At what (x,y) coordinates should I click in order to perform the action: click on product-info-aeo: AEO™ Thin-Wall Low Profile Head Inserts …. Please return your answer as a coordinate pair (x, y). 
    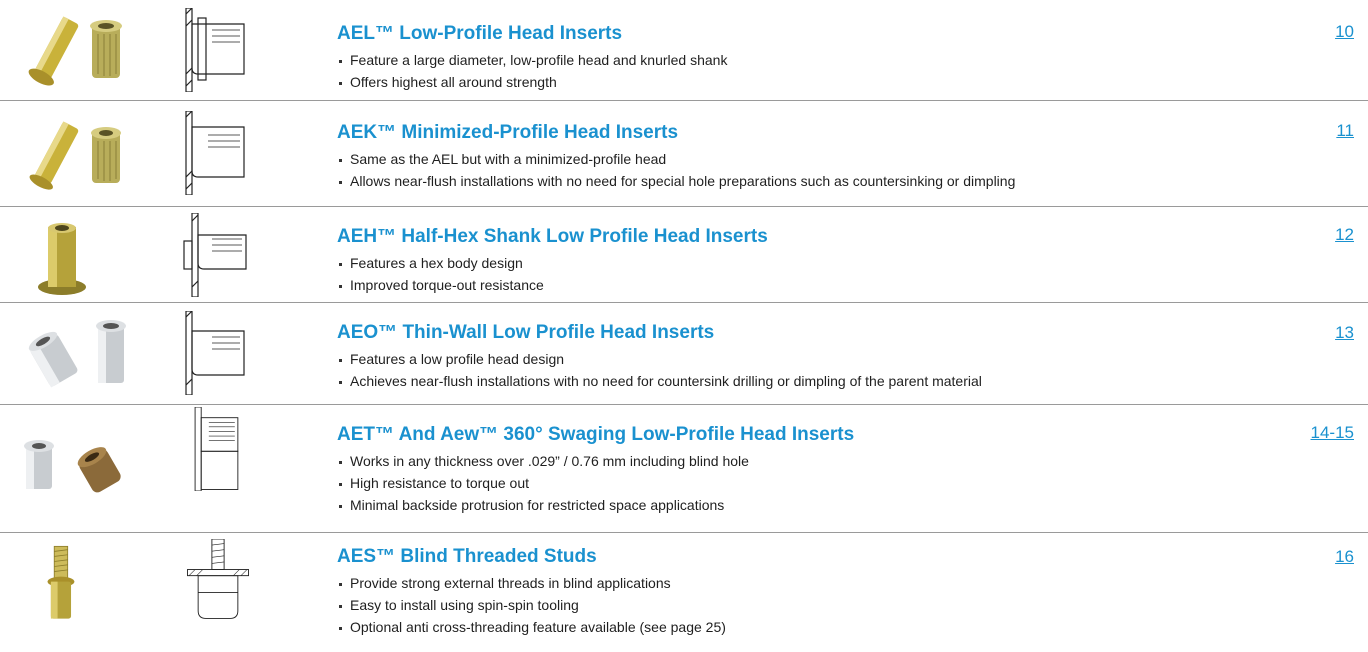
    Looking at the image, I should click on (802, 356).